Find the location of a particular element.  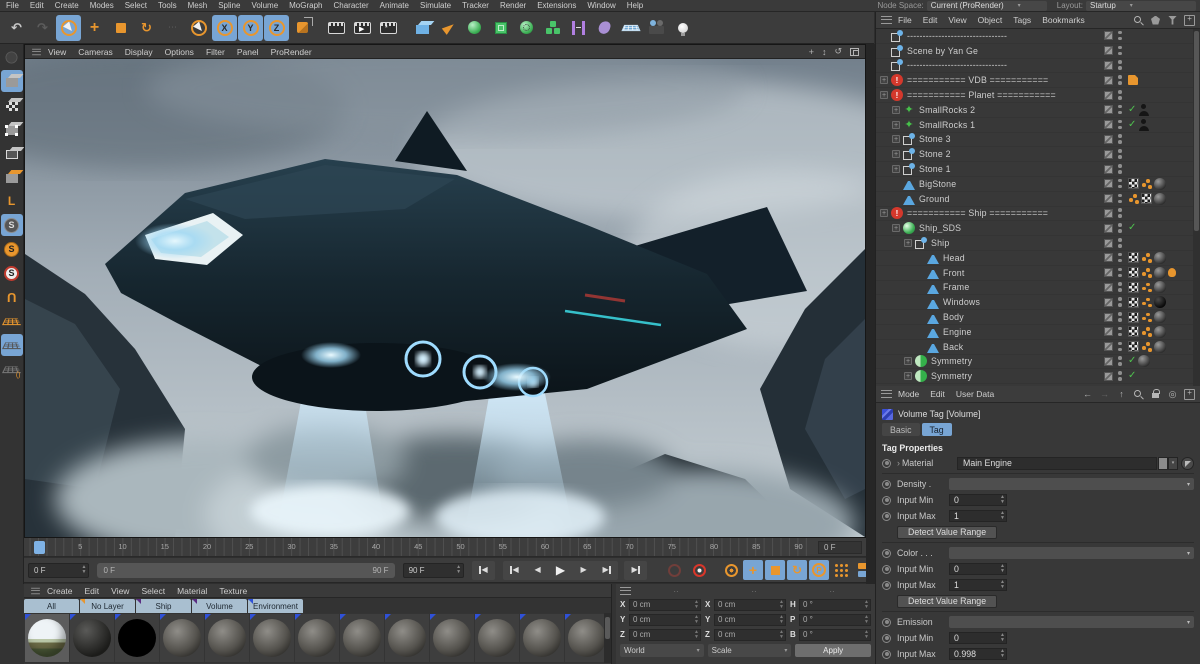

render-settings-icon: * is located at coordinates (388, 28).